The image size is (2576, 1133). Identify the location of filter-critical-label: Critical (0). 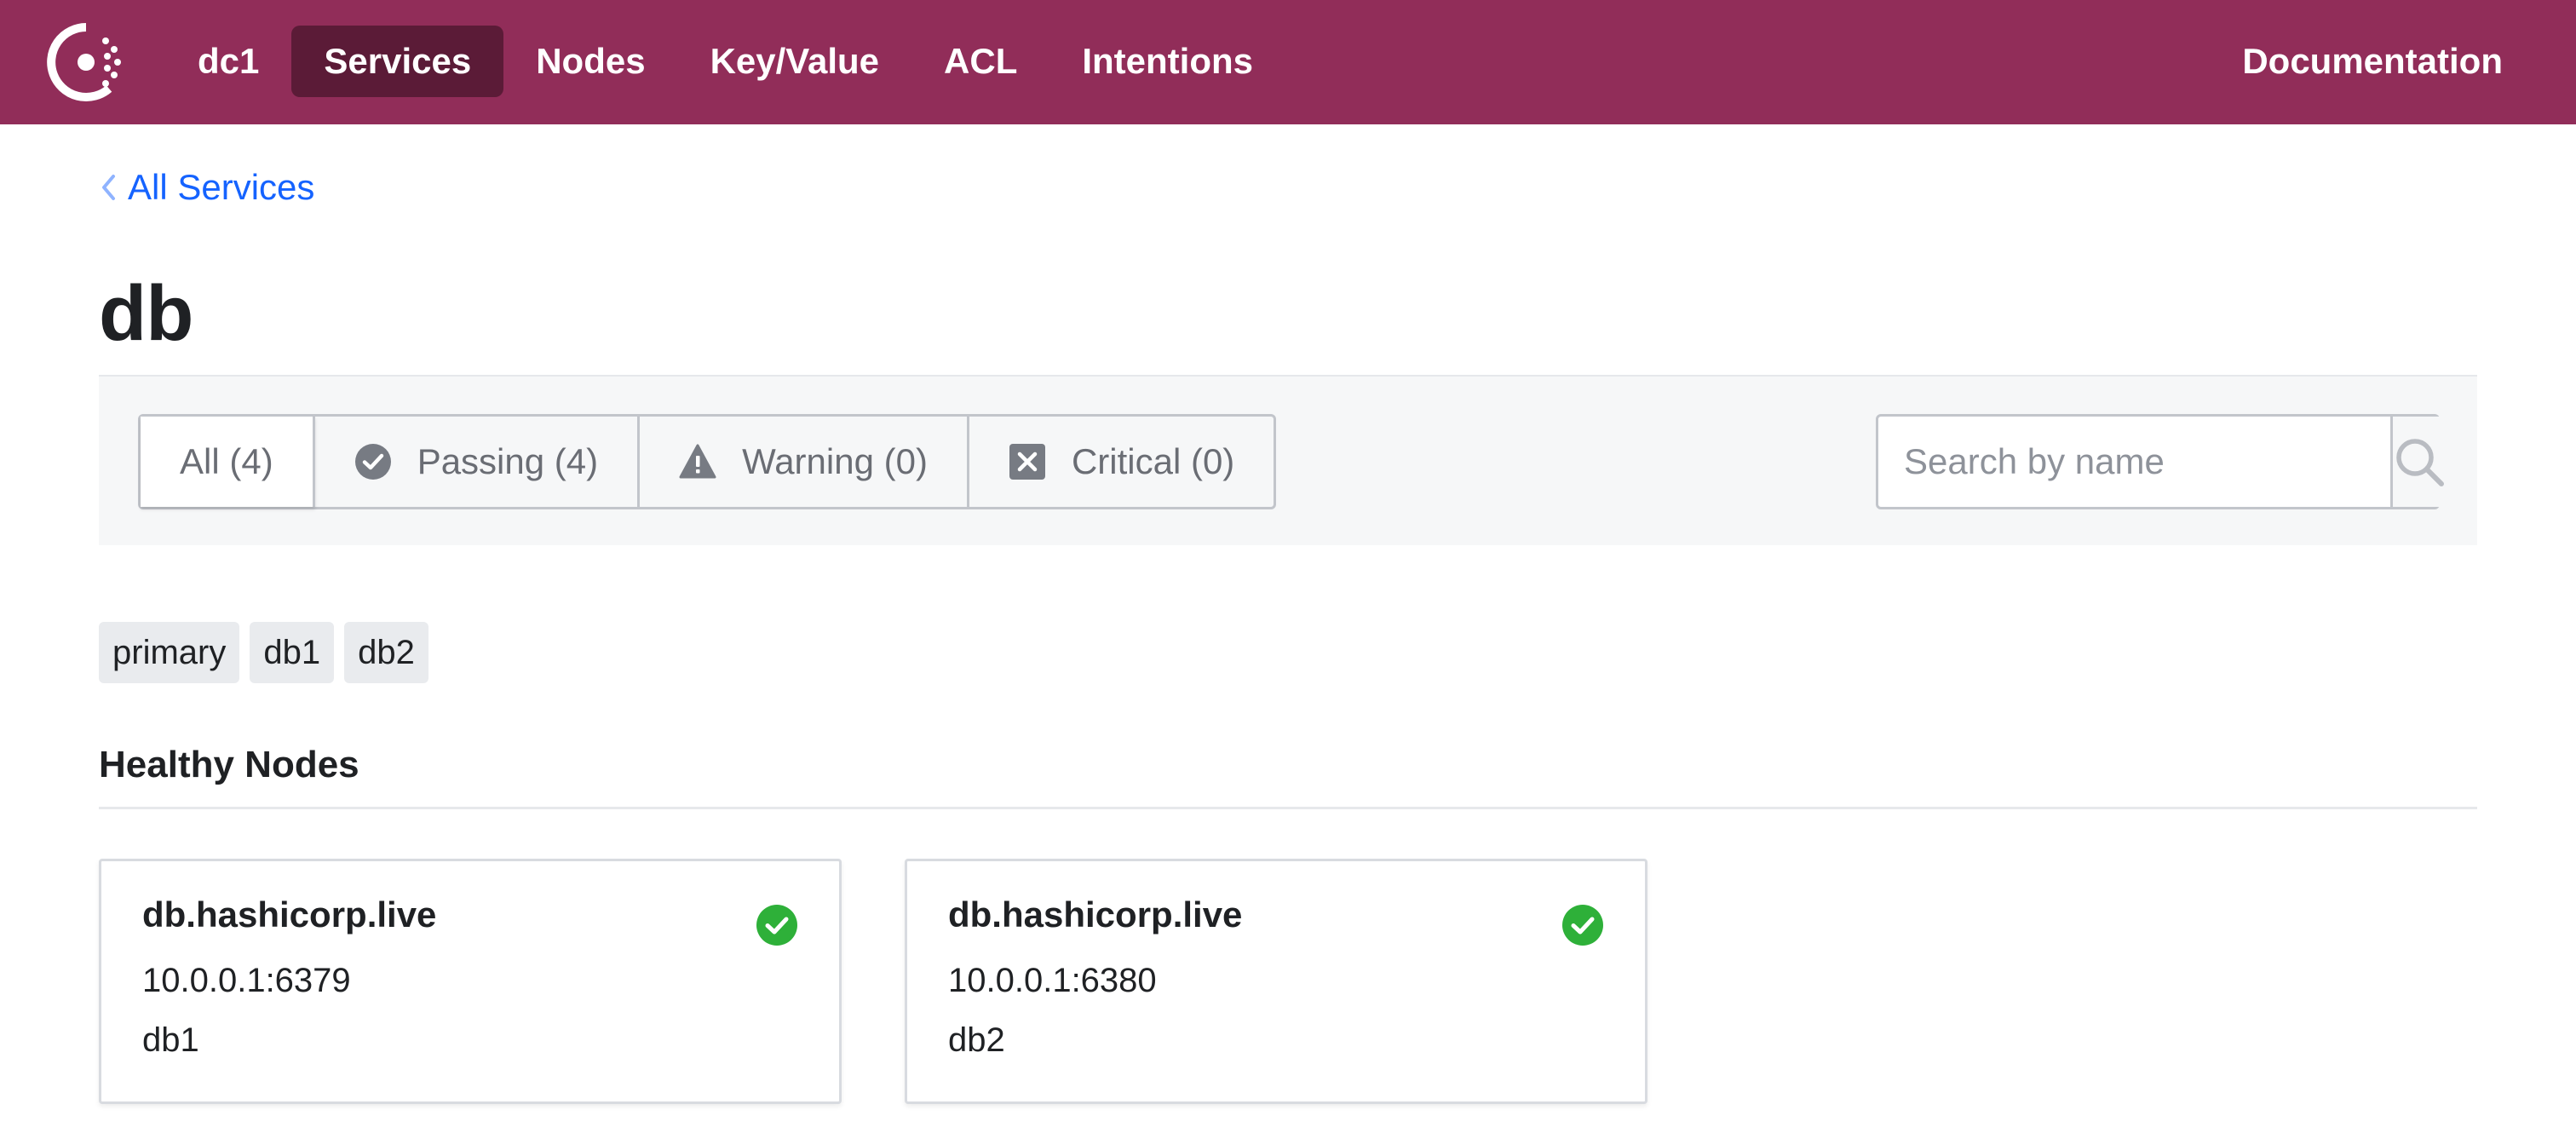
(1153, 461).